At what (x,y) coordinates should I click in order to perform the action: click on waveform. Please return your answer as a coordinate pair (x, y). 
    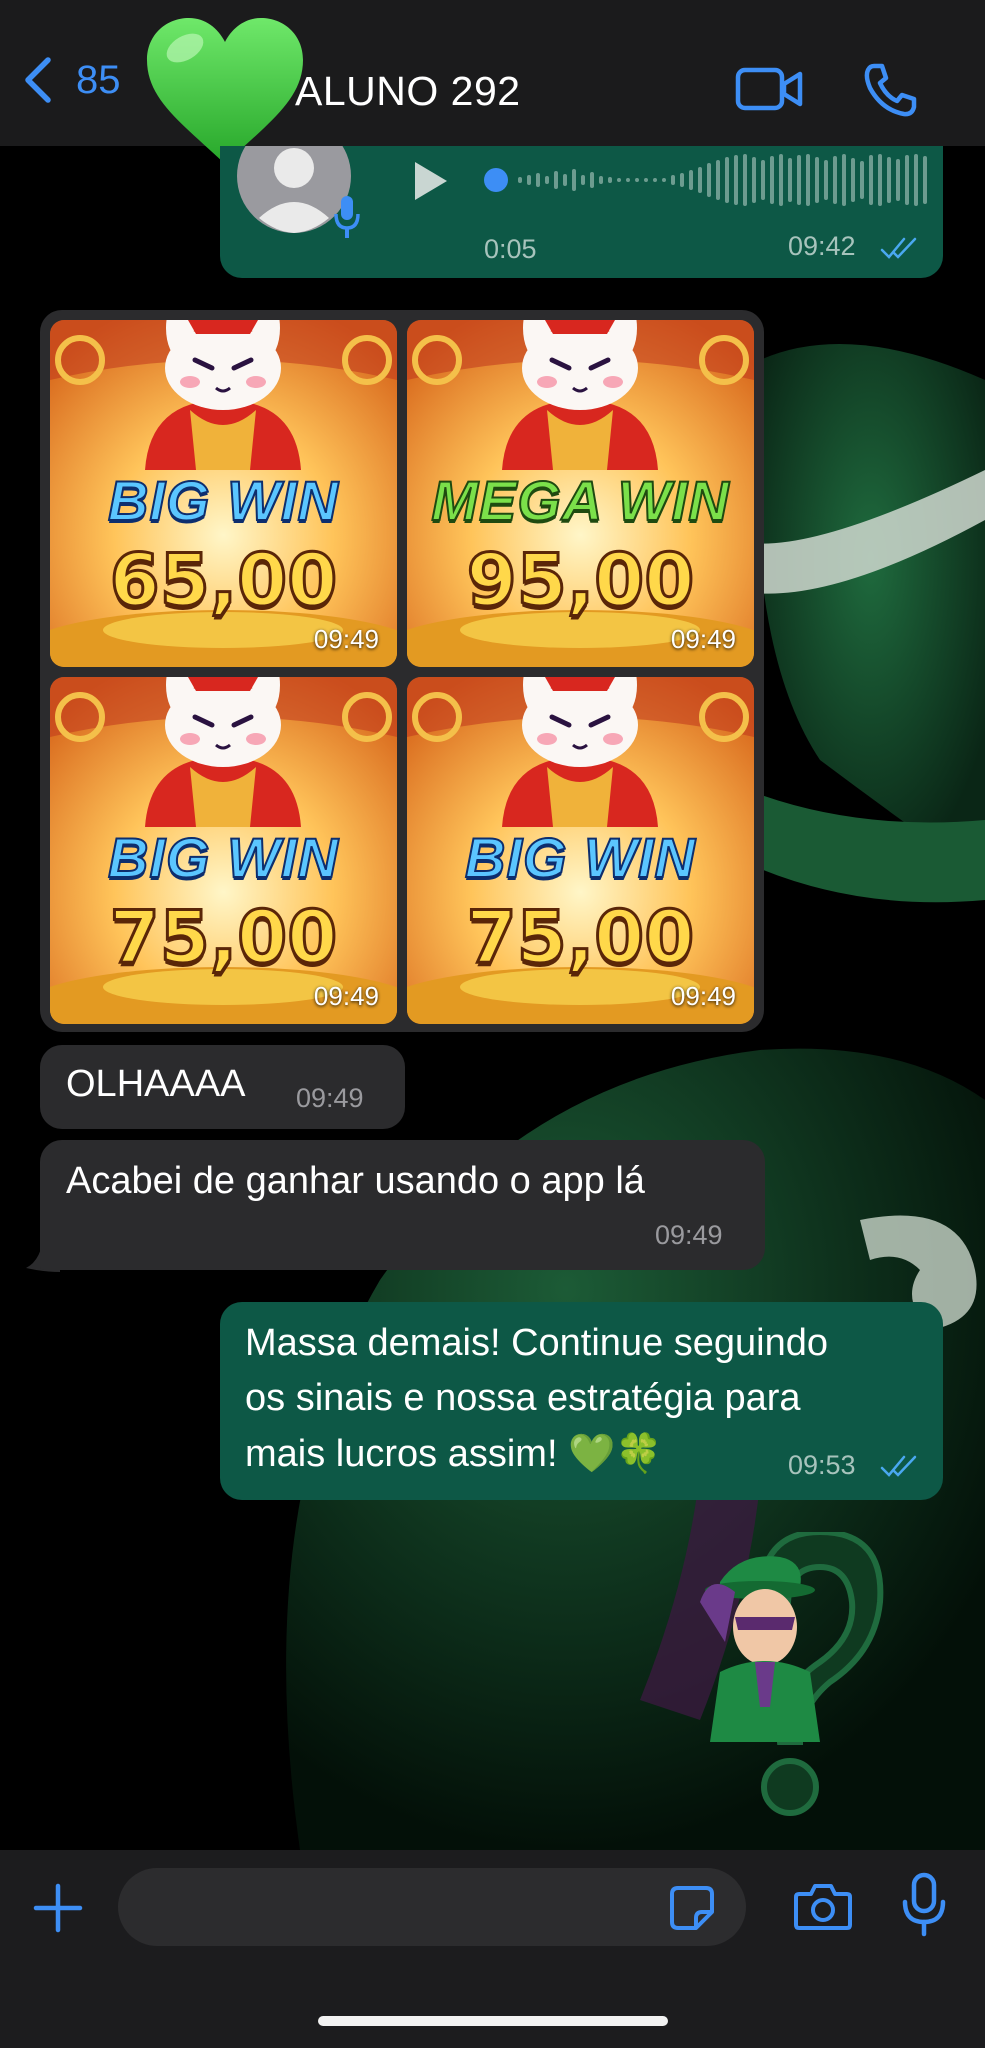
    Looking at the image, I should click on (707, 181).